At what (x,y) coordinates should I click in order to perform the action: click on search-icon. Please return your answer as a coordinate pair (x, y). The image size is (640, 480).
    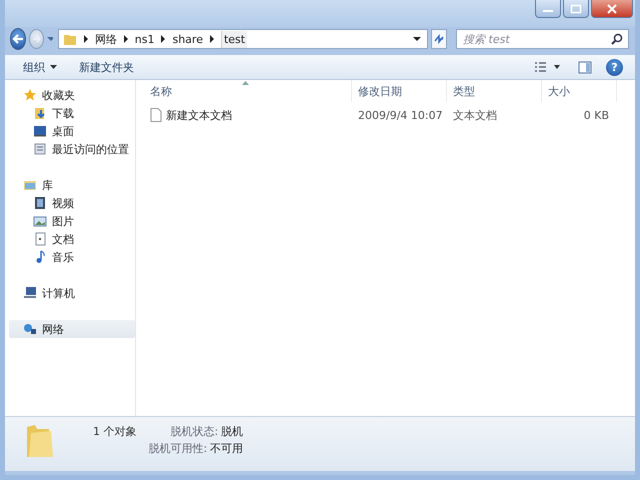
    Looking at the image, I should click on (617, 39).